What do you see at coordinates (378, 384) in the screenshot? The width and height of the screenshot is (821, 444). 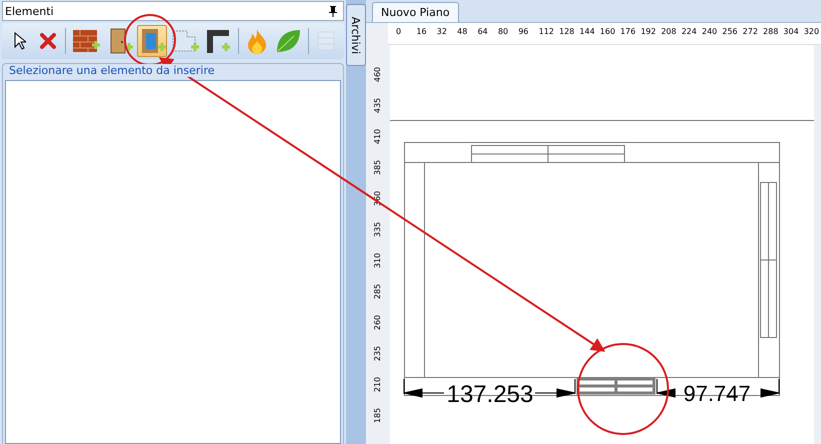 I see `ruler-label: 210` at bounding box center [378, 384].